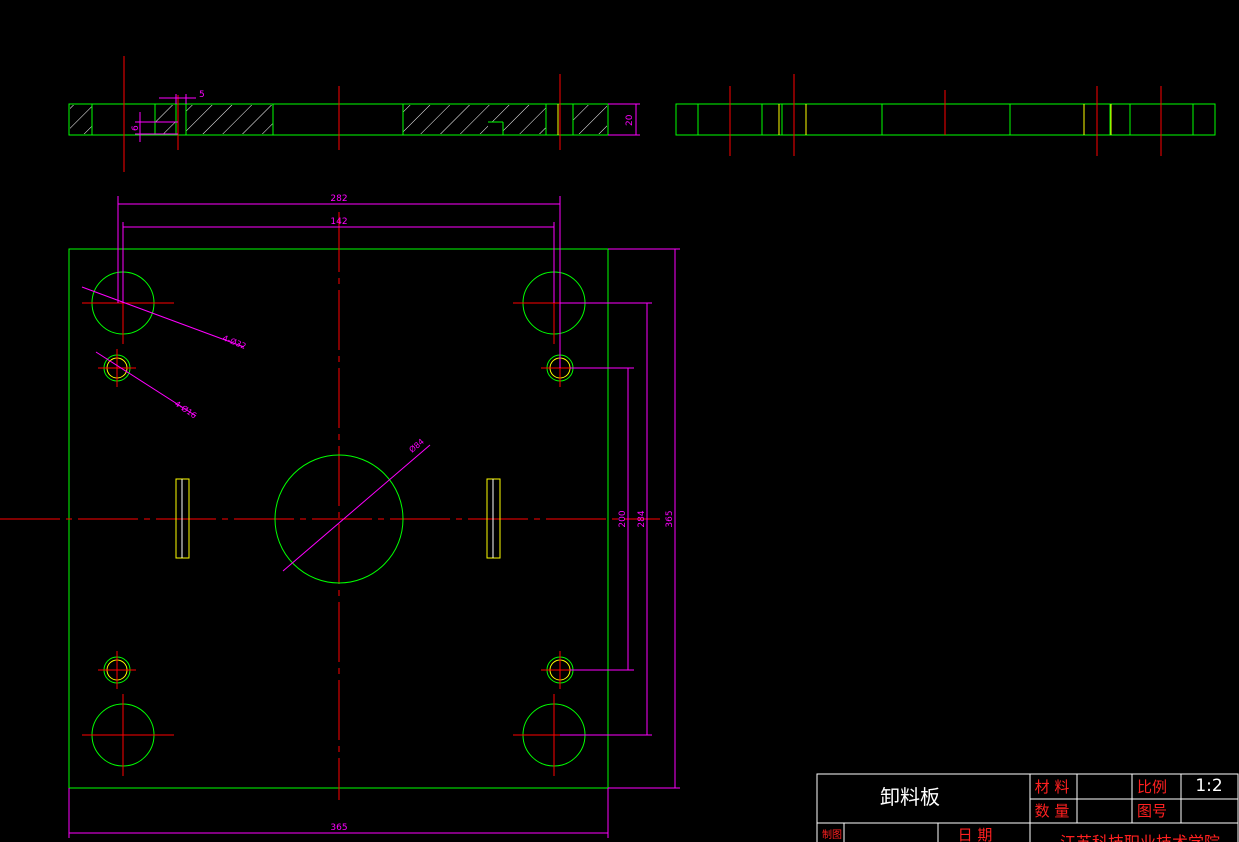  What do you see at coordinates (136, 128) in the screenshot?
I see `dim-6-label: 6` at bounding box center [136, 128].